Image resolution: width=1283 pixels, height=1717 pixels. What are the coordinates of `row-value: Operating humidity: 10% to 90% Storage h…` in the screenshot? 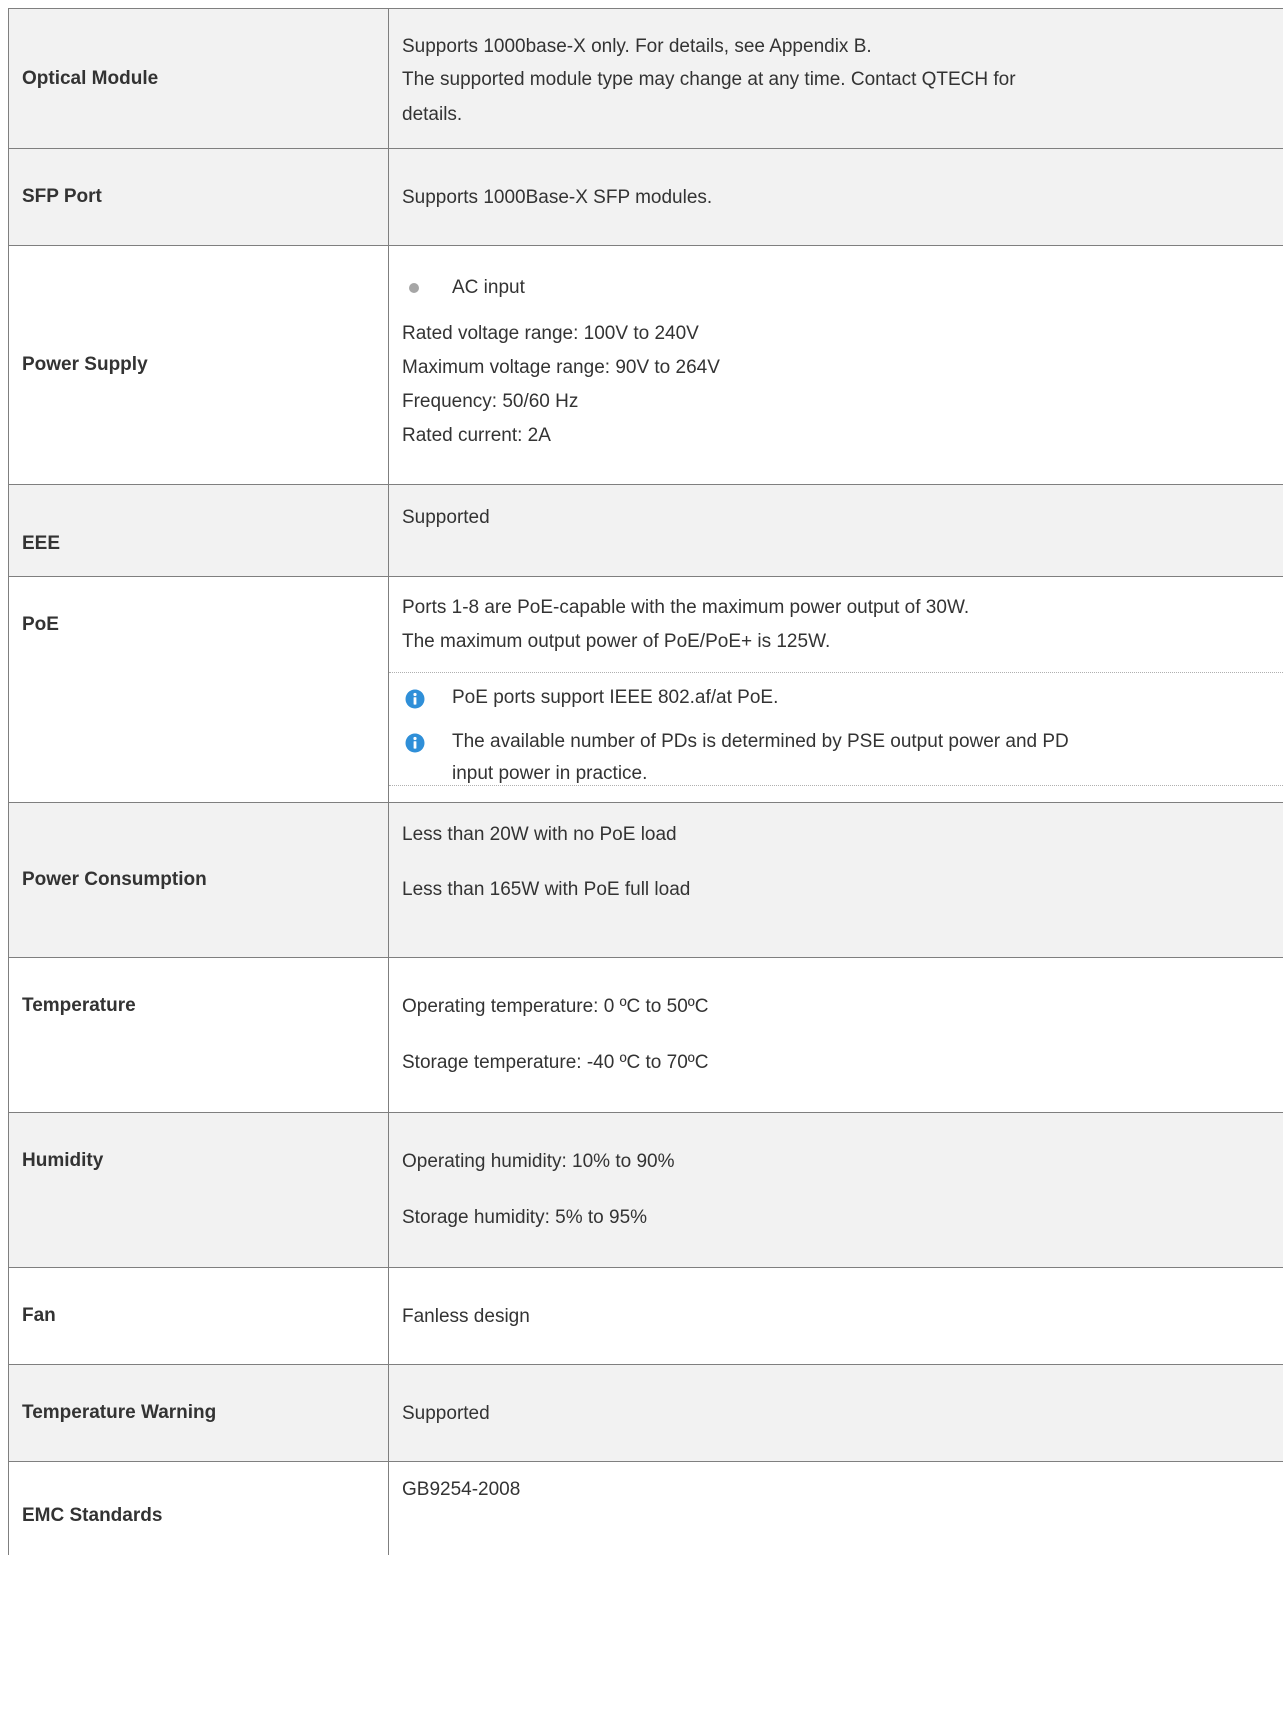 It's located at (836, 1190).